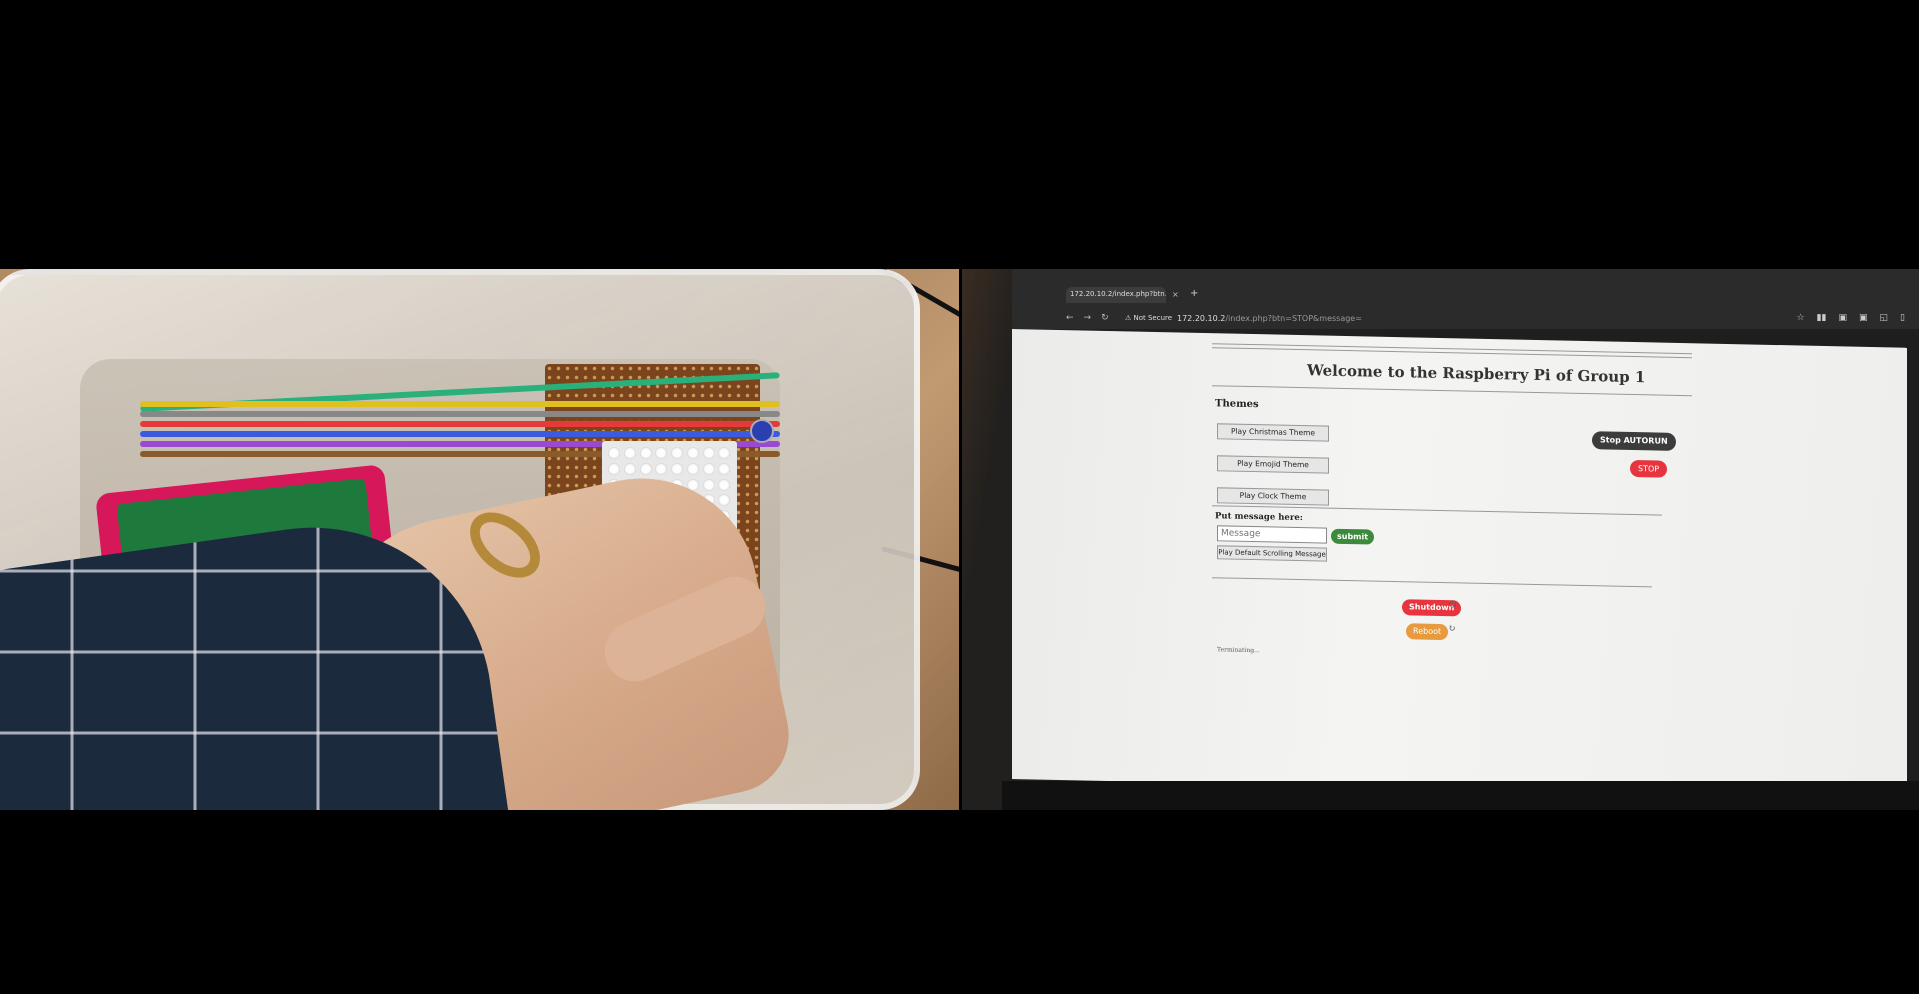 Image resolution: width=1919 pixels, height=994 pixels. I want to click on stop-button: STOP, so click(1649, 468).